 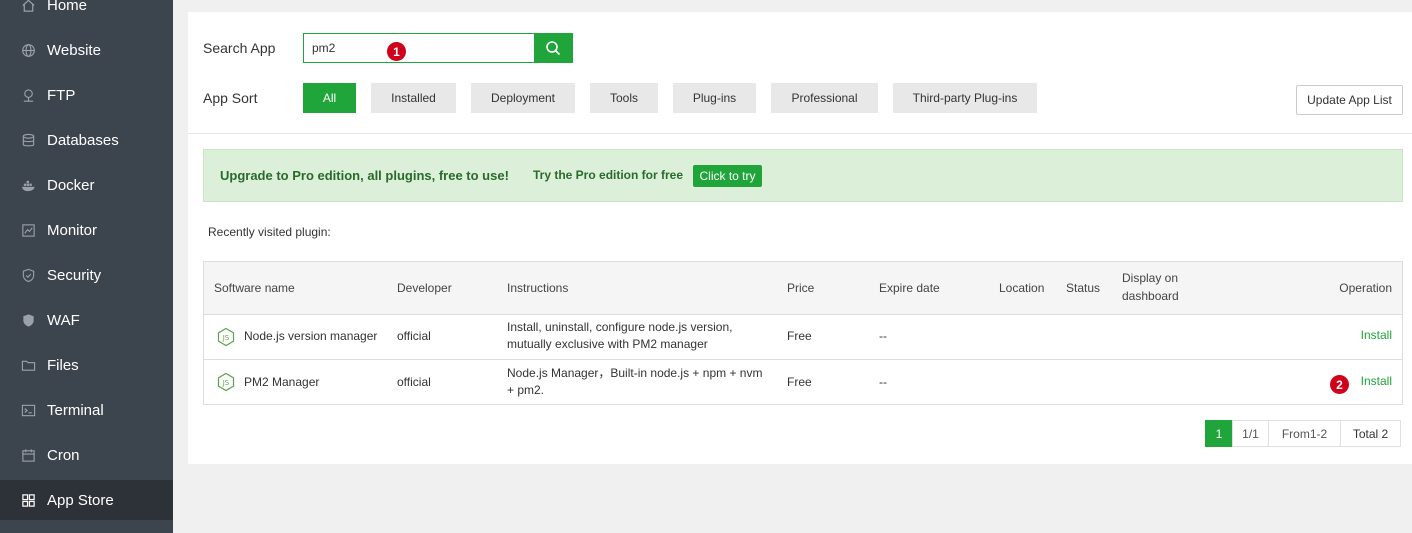 I want to click on header-status: Status, so click(x=1083, y=288).